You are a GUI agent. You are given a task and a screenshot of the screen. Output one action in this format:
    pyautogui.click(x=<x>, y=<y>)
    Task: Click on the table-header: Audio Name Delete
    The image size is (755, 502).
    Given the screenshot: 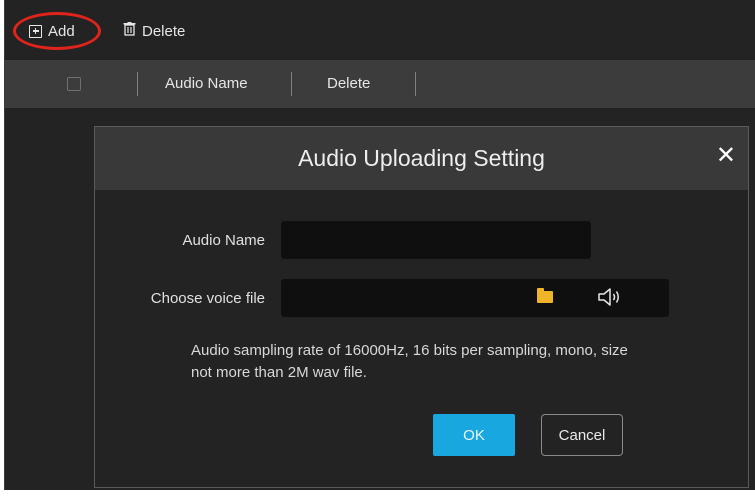 What is the action you would take?
    pyautogui.click(x=380, y=84)
    